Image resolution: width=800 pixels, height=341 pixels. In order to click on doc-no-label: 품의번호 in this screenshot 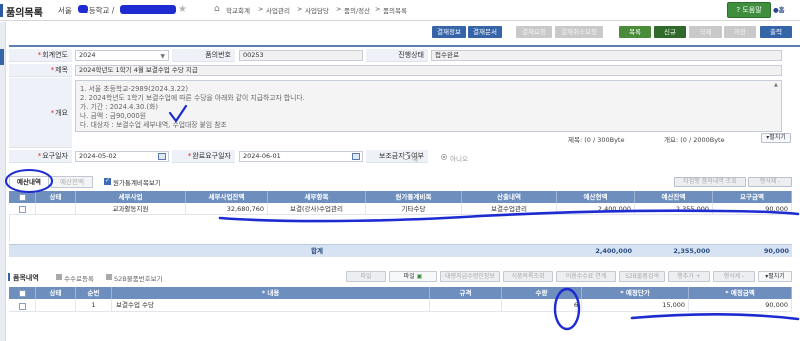, I will do `click(203, 55)`.